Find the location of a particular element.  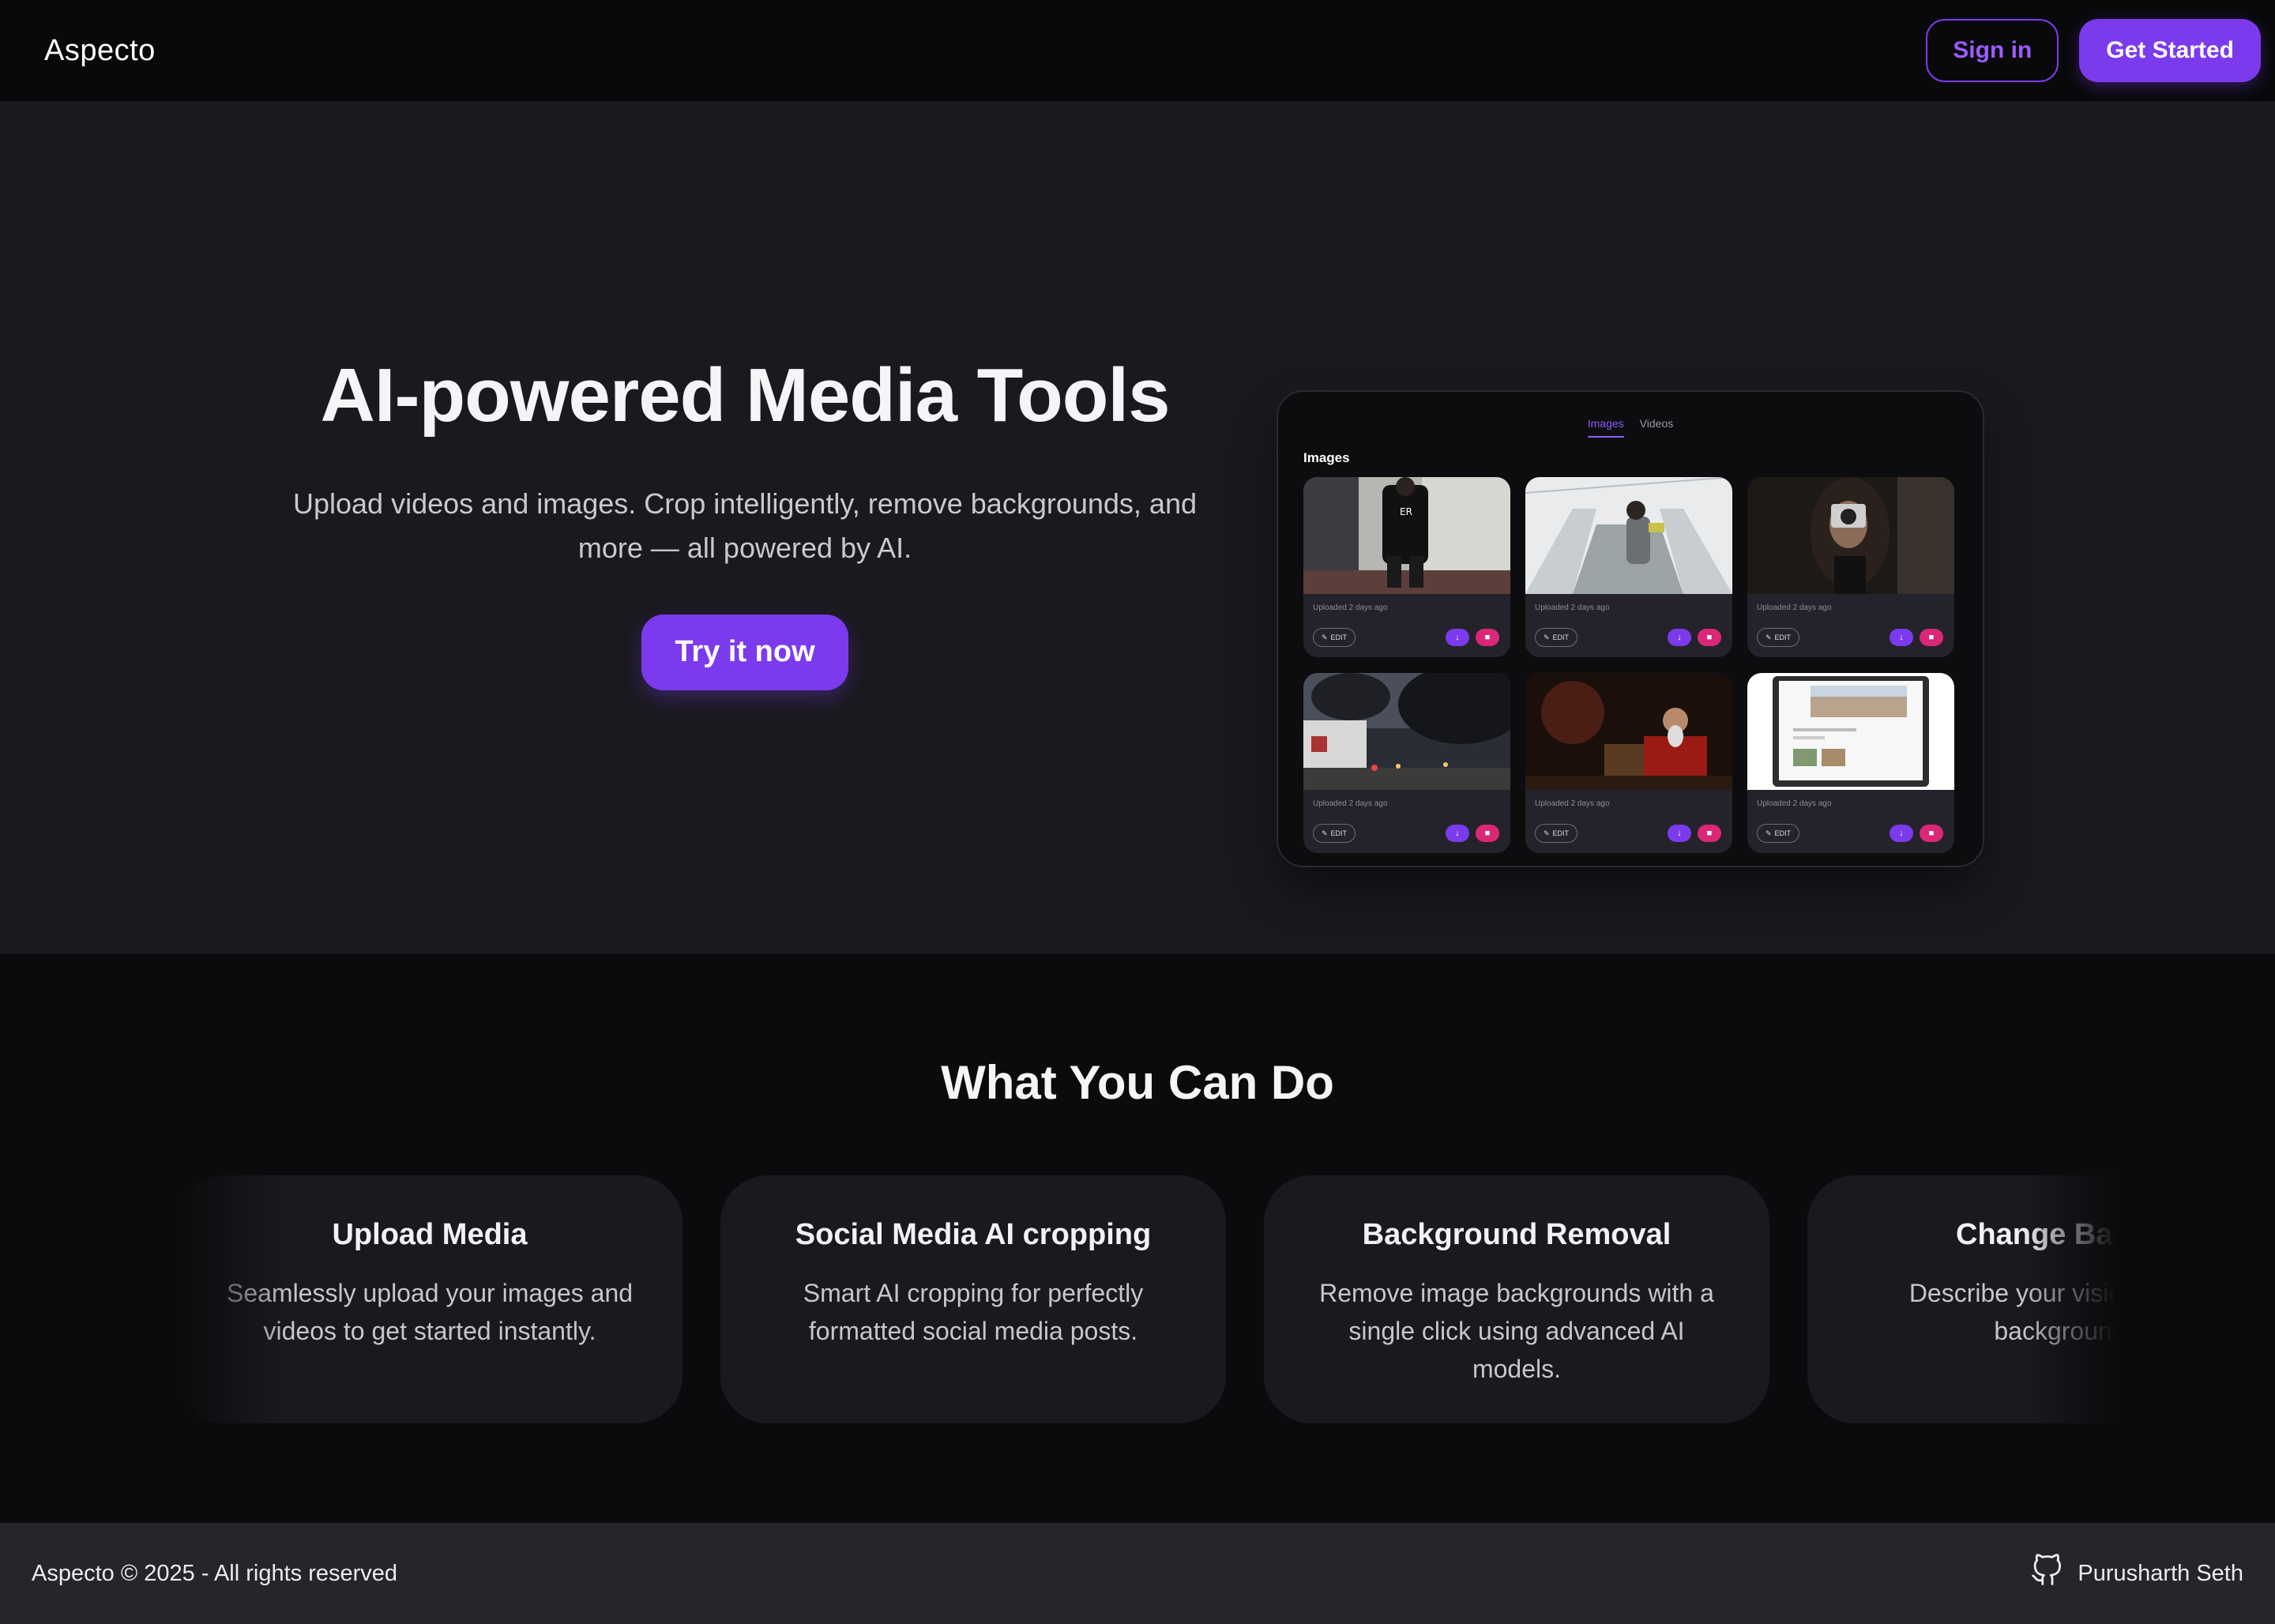

feature-title: Social Media AI cropping is located at coordinates (974, 1234).